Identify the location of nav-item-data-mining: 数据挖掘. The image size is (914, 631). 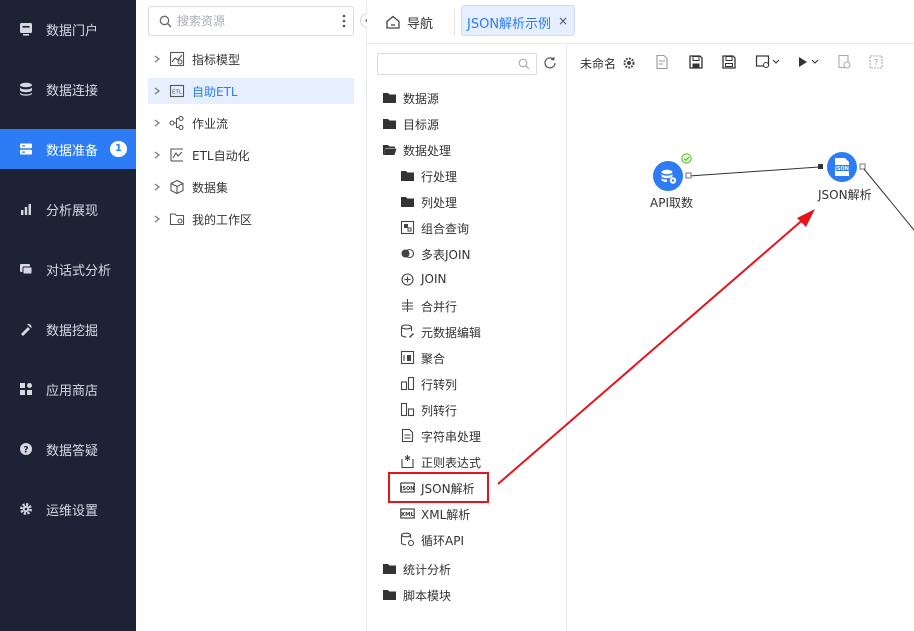
(68, 329).